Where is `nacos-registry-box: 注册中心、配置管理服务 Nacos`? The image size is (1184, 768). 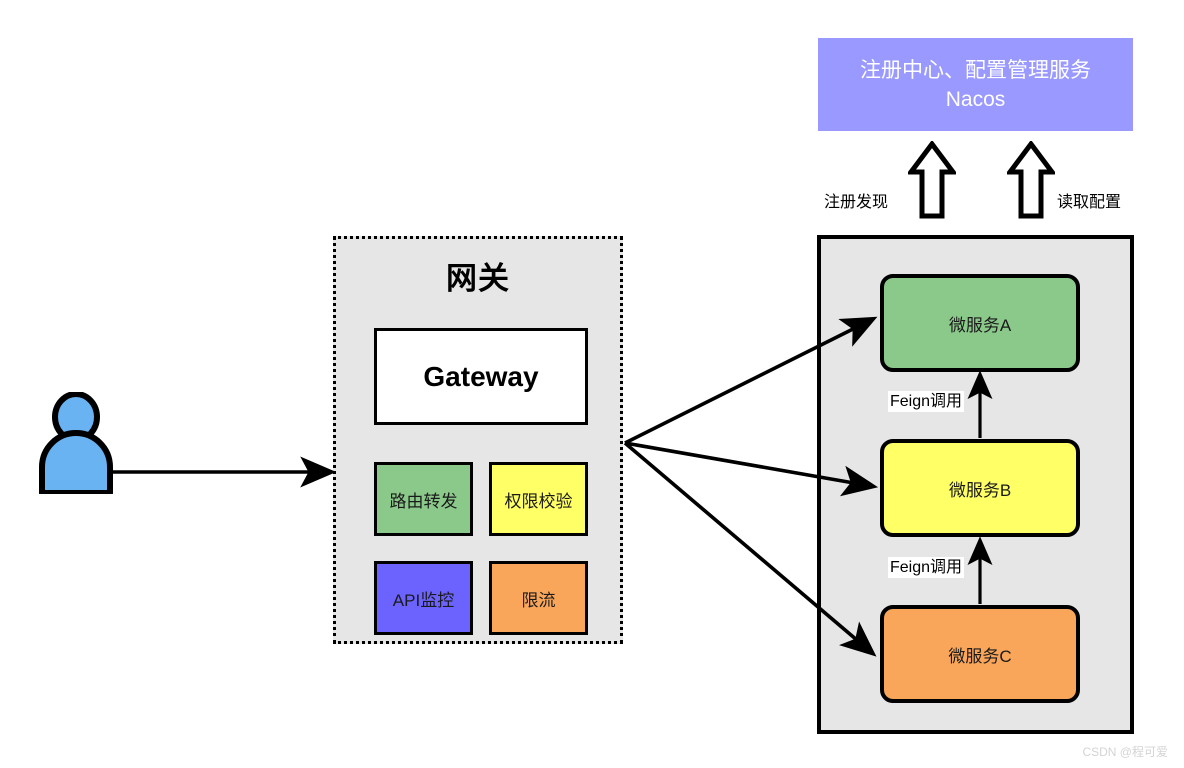 nacos-registry-box: 注册中心、配置管理服务 Nacos is located at coordinates (975, 84).